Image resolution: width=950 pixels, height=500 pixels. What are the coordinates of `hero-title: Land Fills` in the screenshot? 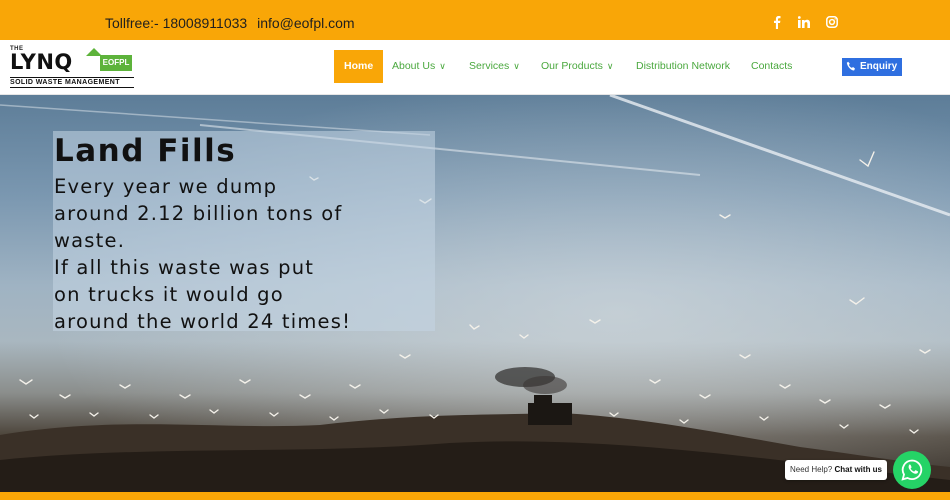 It's located at (145, 151).